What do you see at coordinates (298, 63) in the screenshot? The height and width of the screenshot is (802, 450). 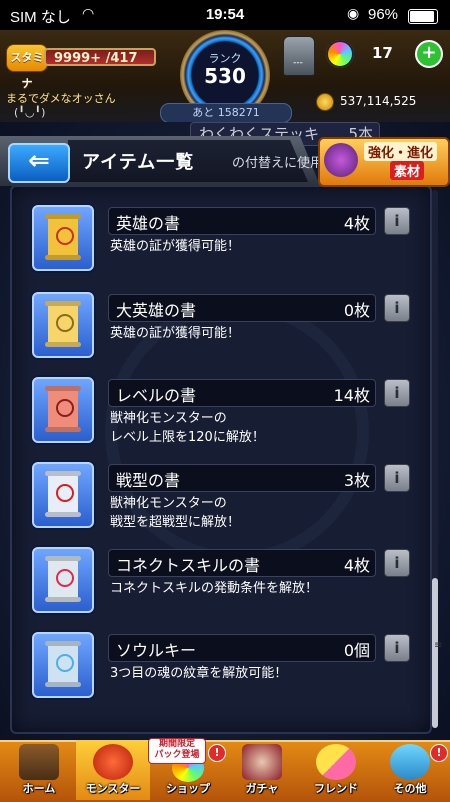 I see `lamp-value: ---` at bounding box center [298, 63].